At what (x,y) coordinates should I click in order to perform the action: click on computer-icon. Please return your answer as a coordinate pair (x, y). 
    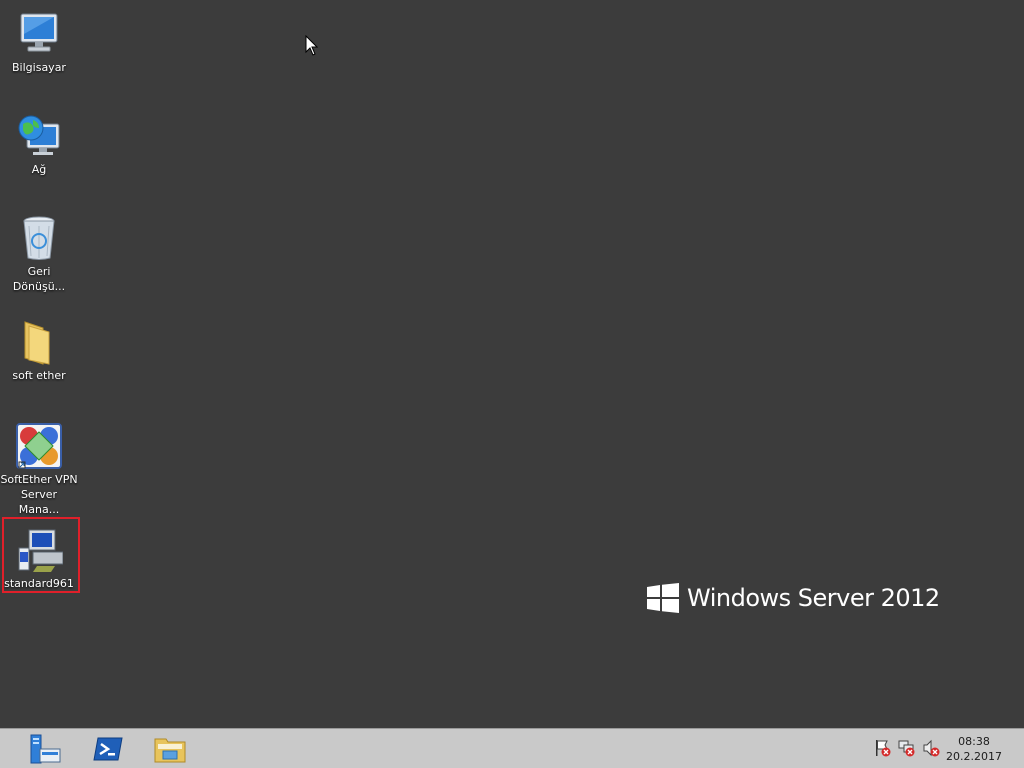
    Looking at the image, I should click on (39, 34).